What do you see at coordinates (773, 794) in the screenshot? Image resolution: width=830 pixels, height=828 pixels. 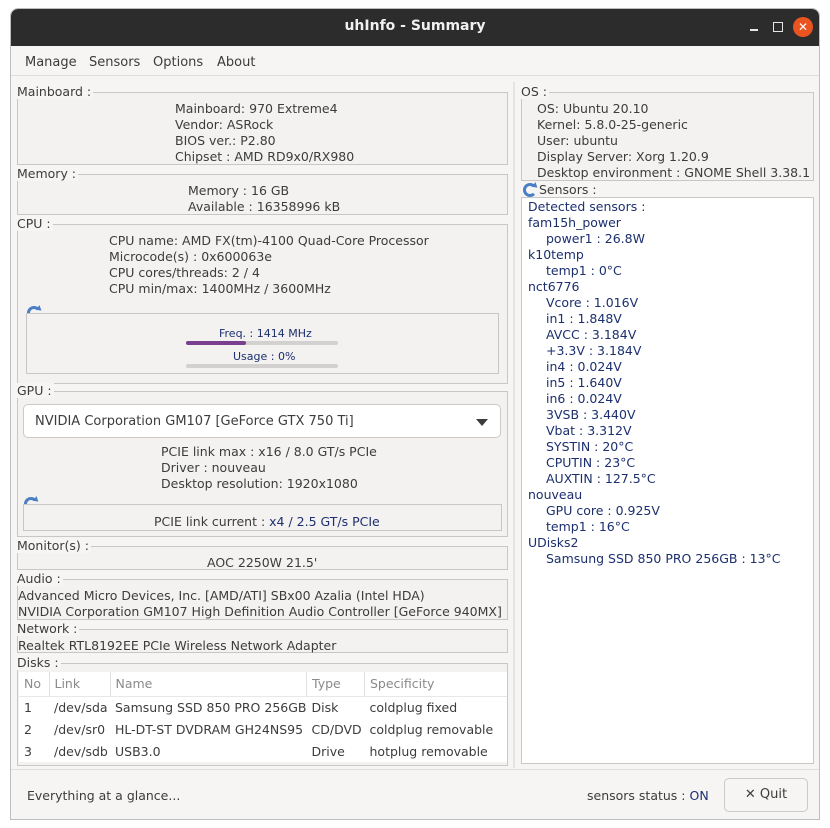 I see `quit-label: Quit` at bounding box center [773, 794].